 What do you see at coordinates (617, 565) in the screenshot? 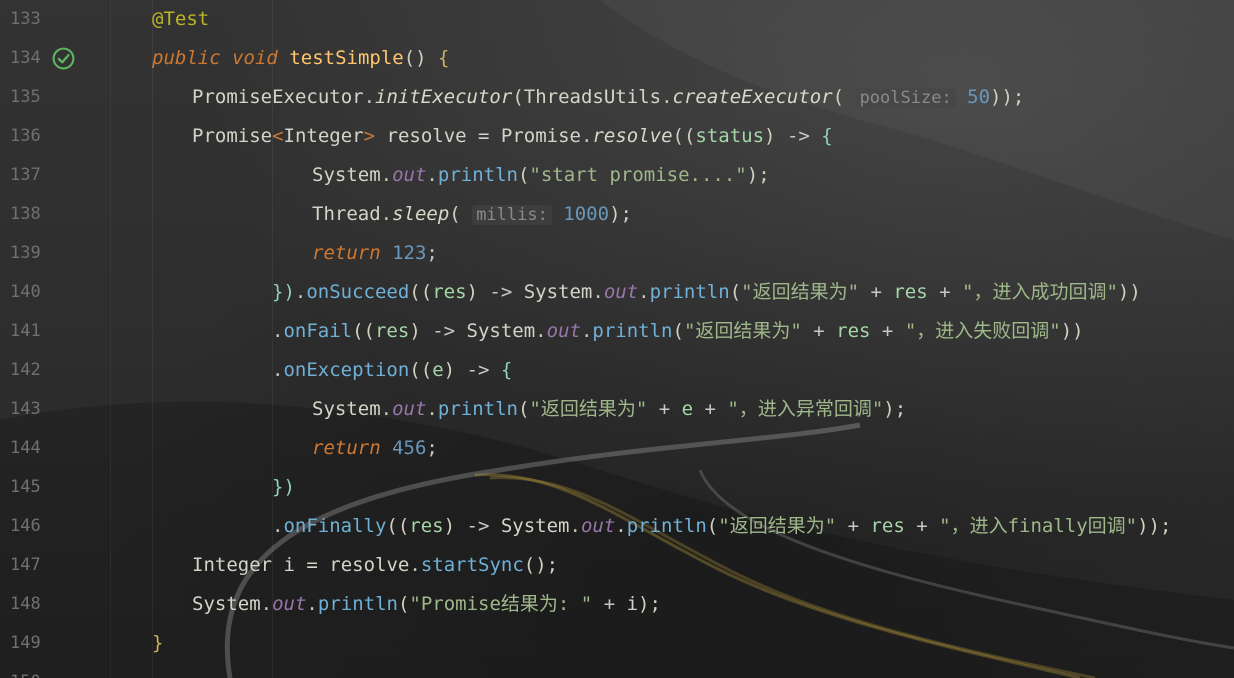
I see `code-line: 147 Integer i = resolve.startSync();` at bounding box center [617, 565].